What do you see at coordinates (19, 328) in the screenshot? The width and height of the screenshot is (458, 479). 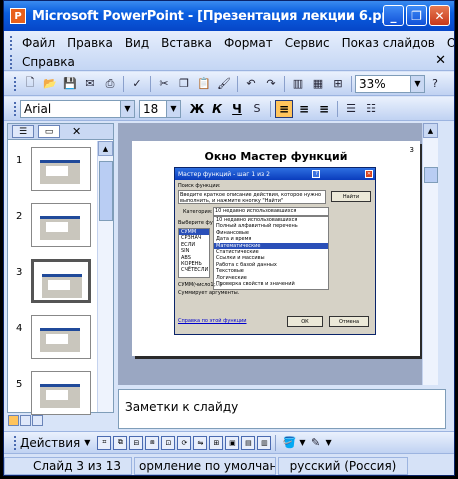 I see `slide-number: 4` at bounding box center [19, 328].